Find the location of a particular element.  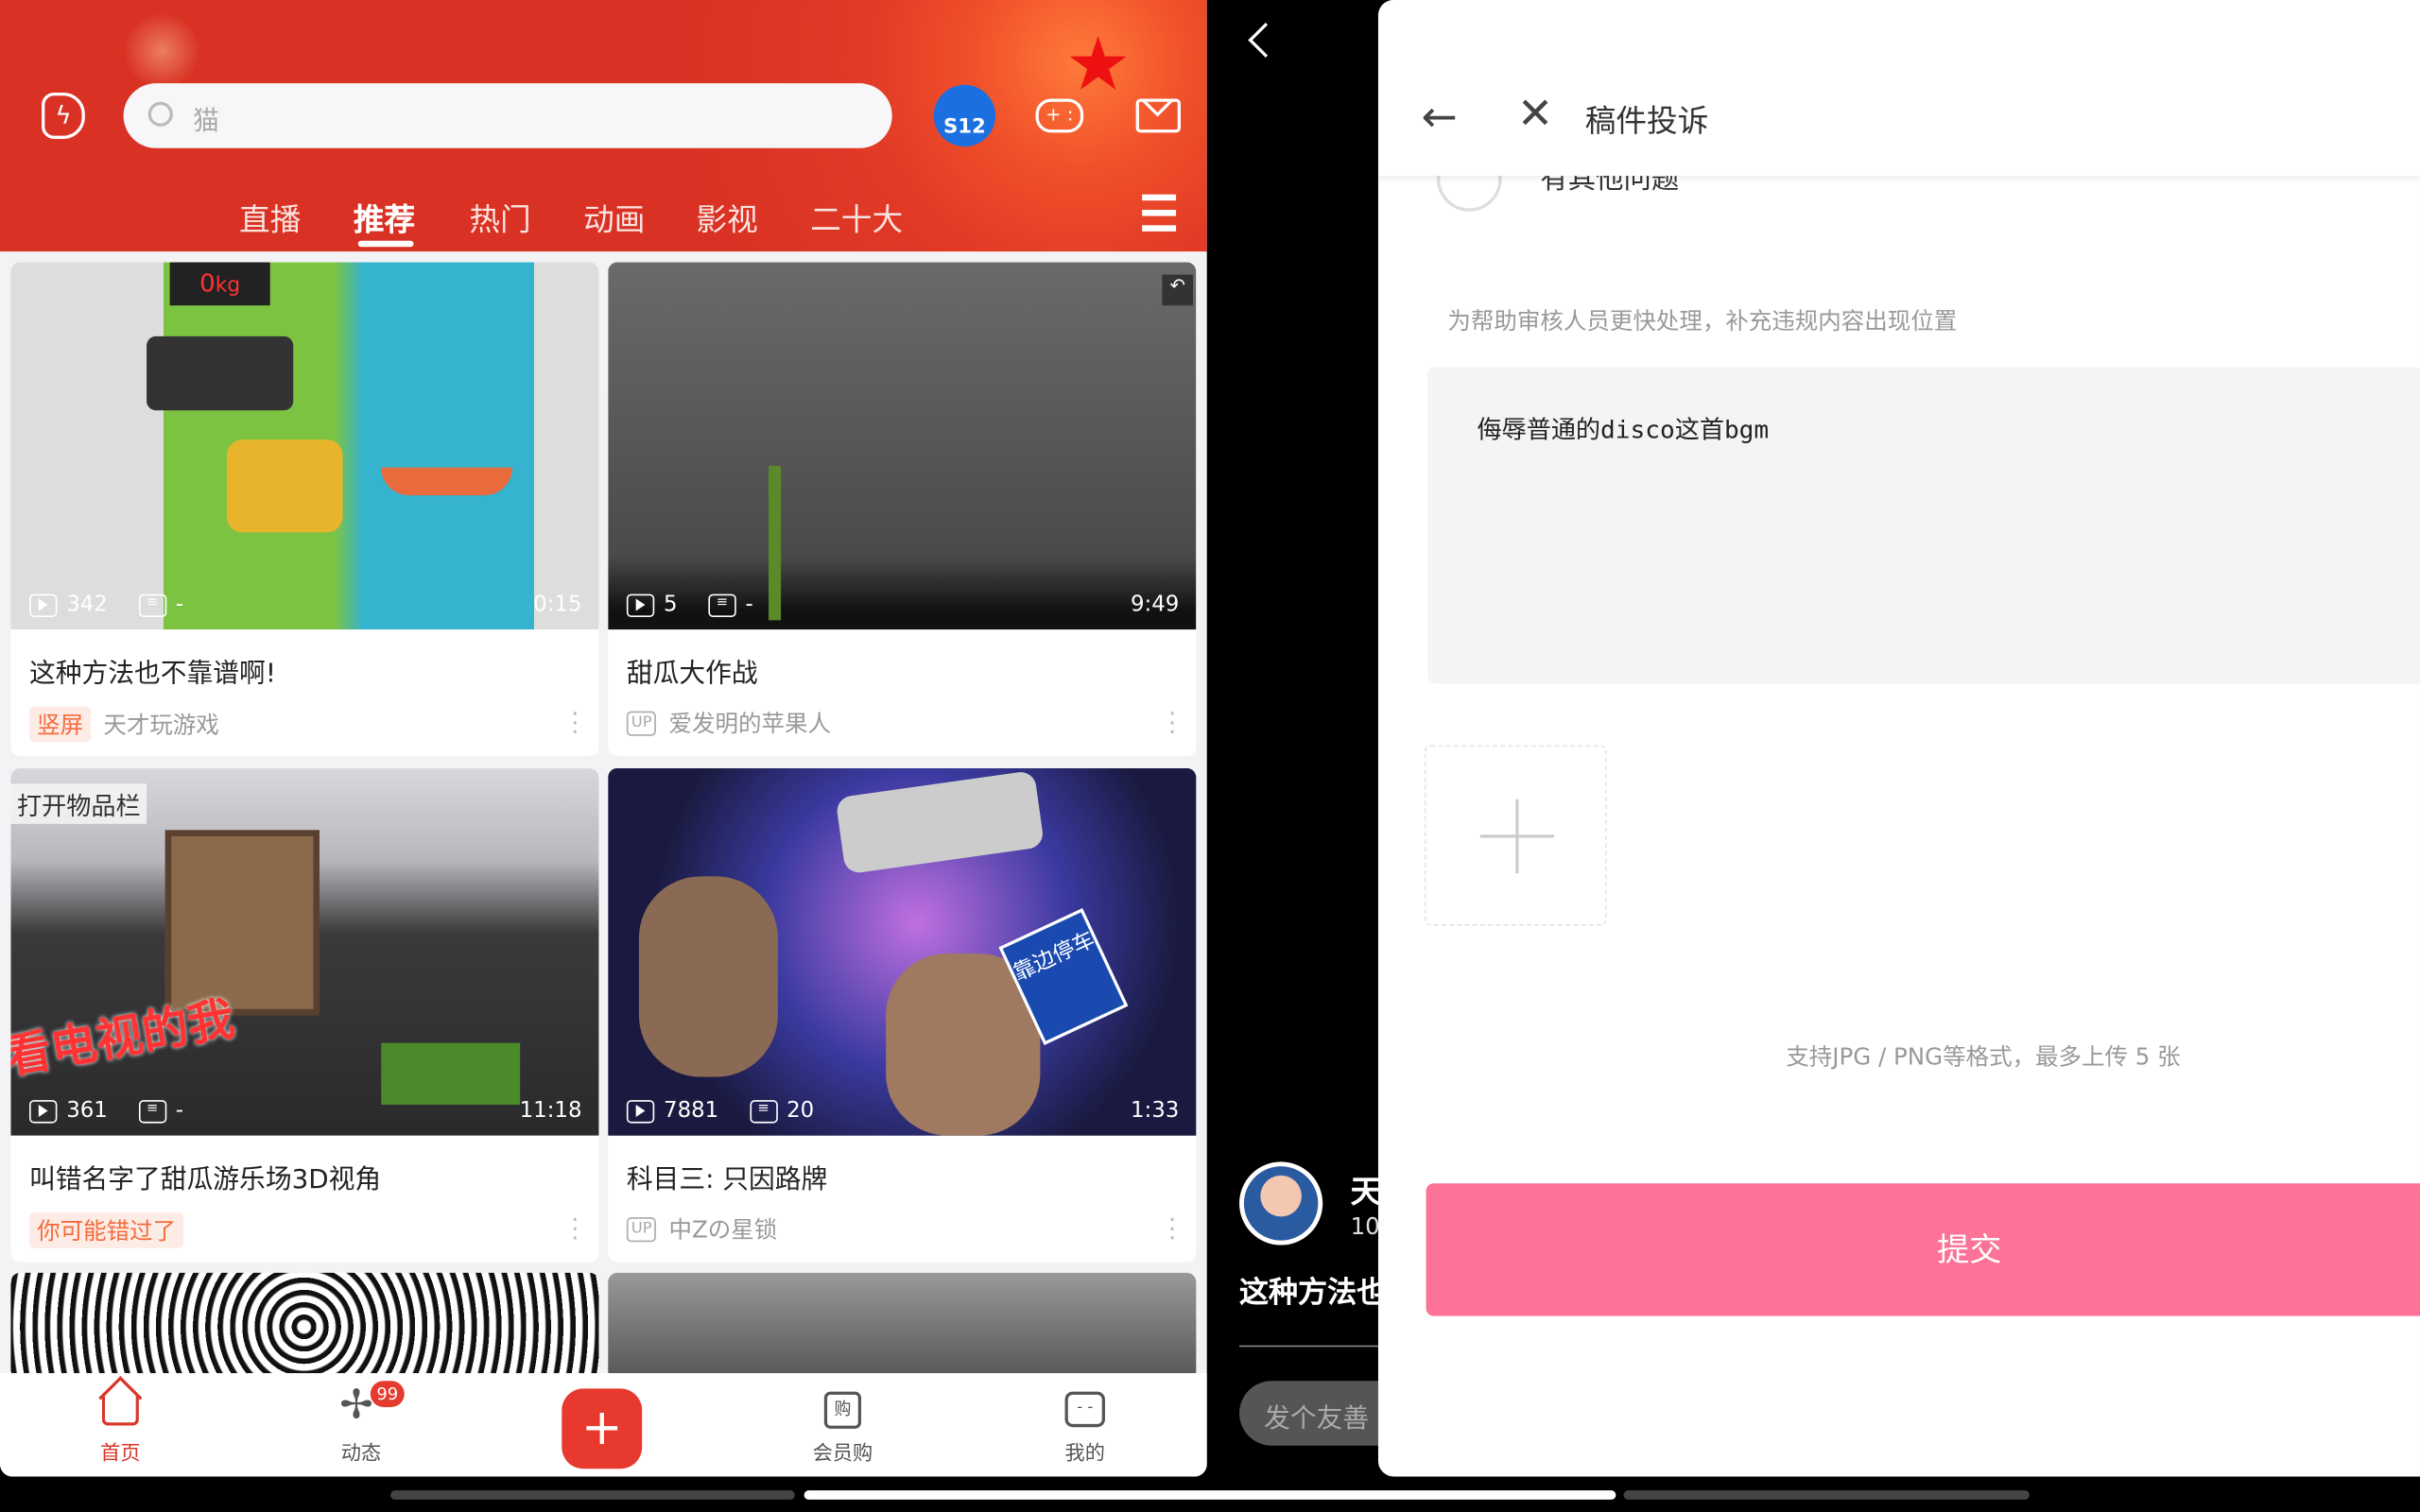

uploader-name: 天 is located at coordinates (1366, 1188).